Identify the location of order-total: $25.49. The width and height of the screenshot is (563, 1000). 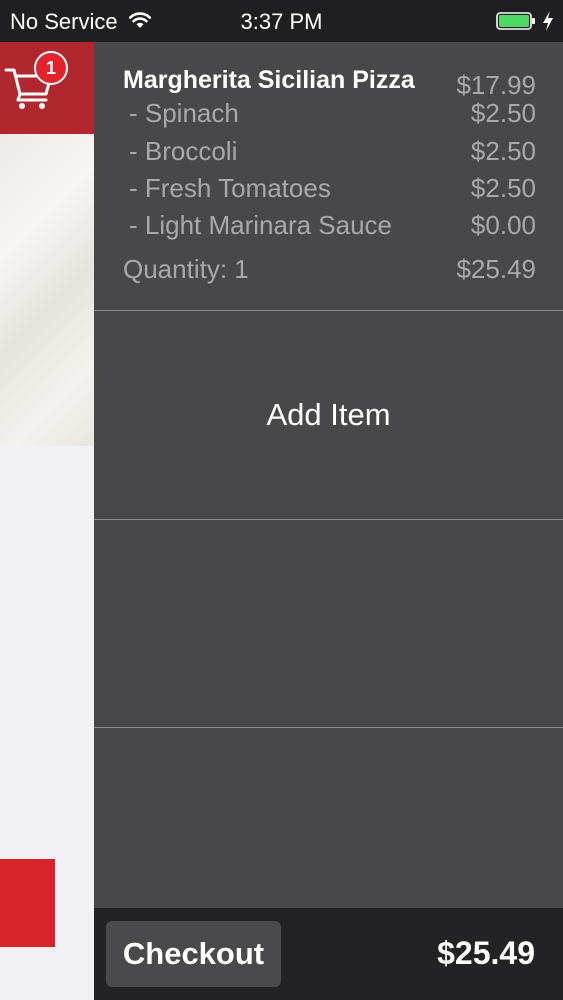
(486, 953).